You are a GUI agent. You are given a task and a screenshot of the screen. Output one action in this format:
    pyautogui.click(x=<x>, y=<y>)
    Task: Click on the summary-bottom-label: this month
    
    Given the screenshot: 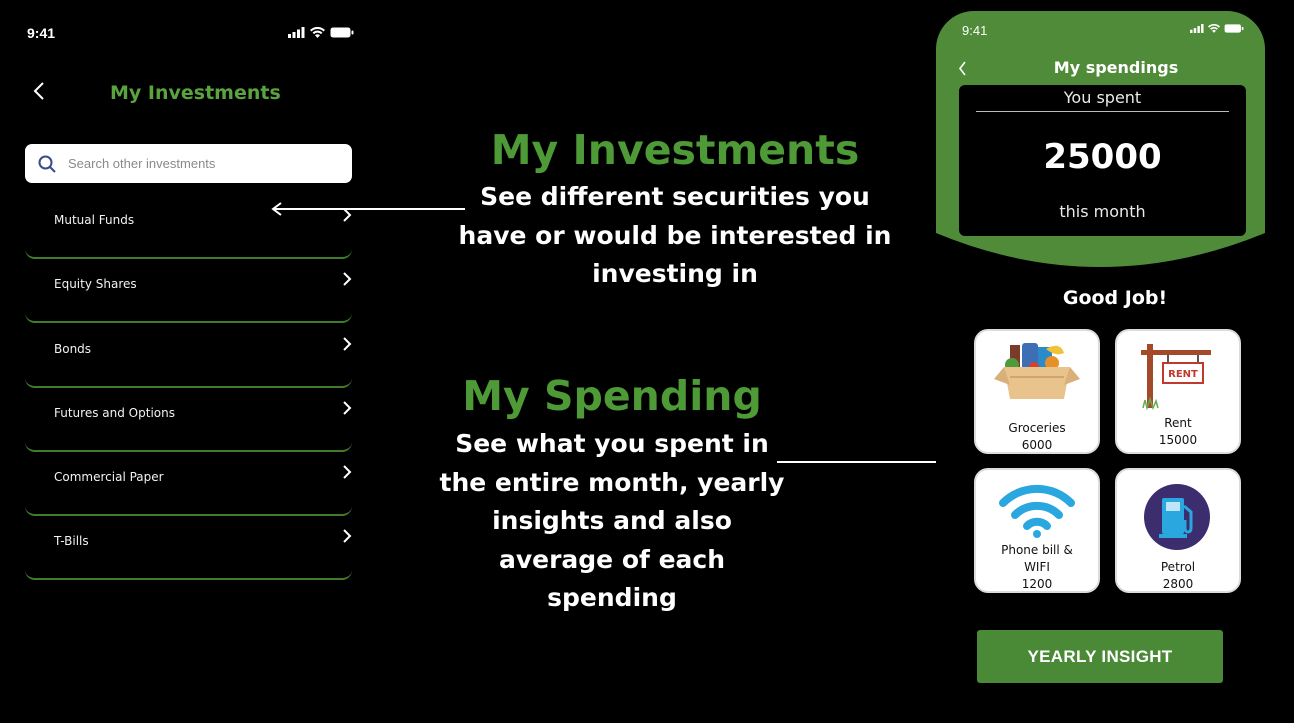 What is the action you would take?
    pyautogui.click(x=1102, y=211)
    